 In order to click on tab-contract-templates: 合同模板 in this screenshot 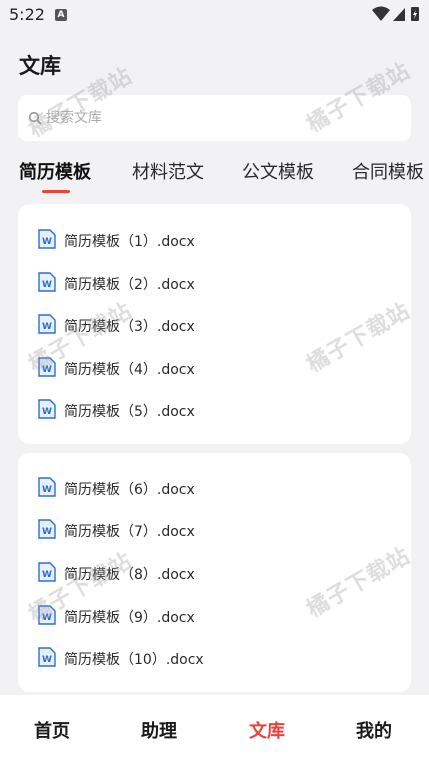, I will do `click(388, 171)`.